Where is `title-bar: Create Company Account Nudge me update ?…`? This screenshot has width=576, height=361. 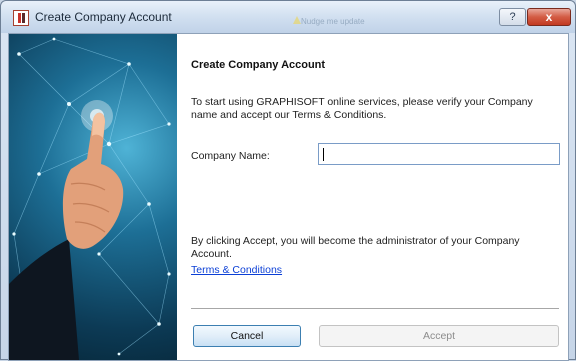
title-bar: Create Company Account Nudge me update ?… is located at coordinates (288, 17).